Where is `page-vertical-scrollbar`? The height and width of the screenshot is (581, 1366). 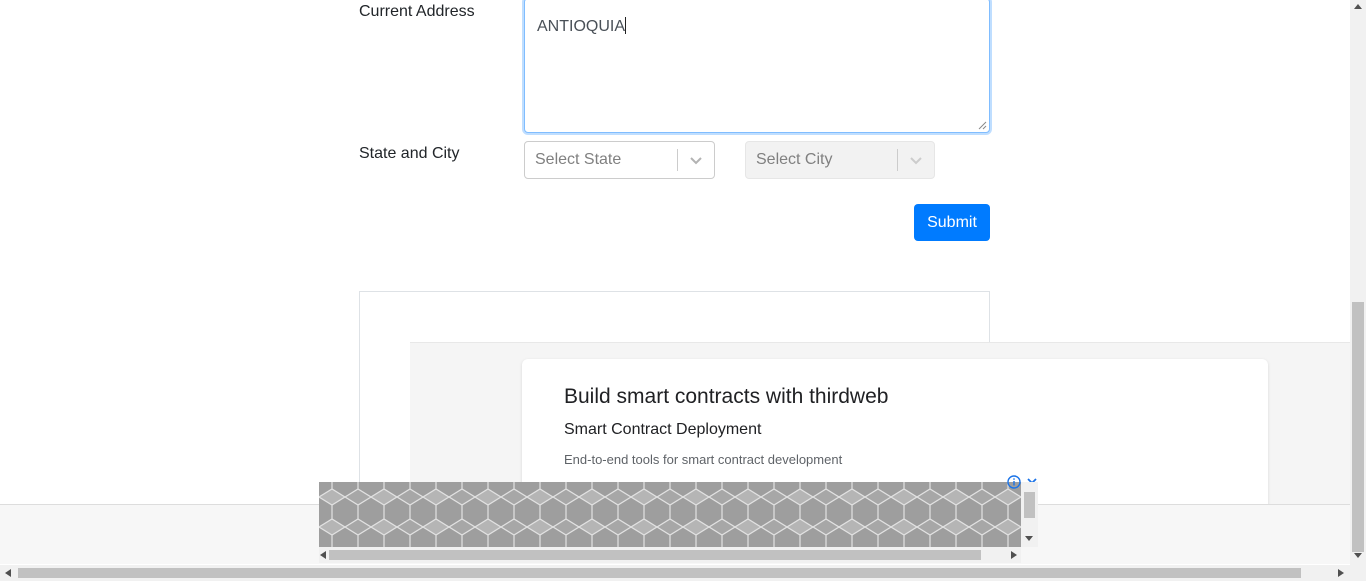 page-vertical-scrollbar is located at coordinates (1358, 282).